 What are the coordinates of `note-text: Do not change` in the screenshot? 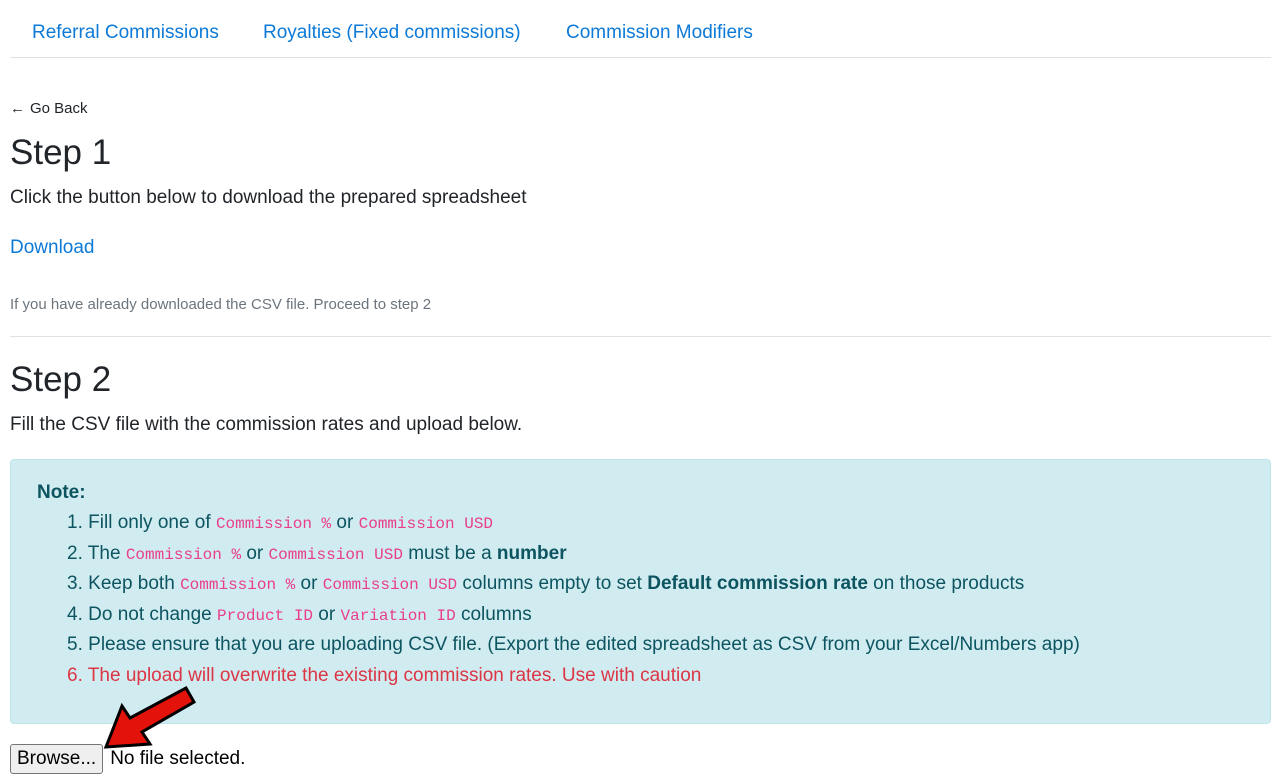 It's located at (153, 614).